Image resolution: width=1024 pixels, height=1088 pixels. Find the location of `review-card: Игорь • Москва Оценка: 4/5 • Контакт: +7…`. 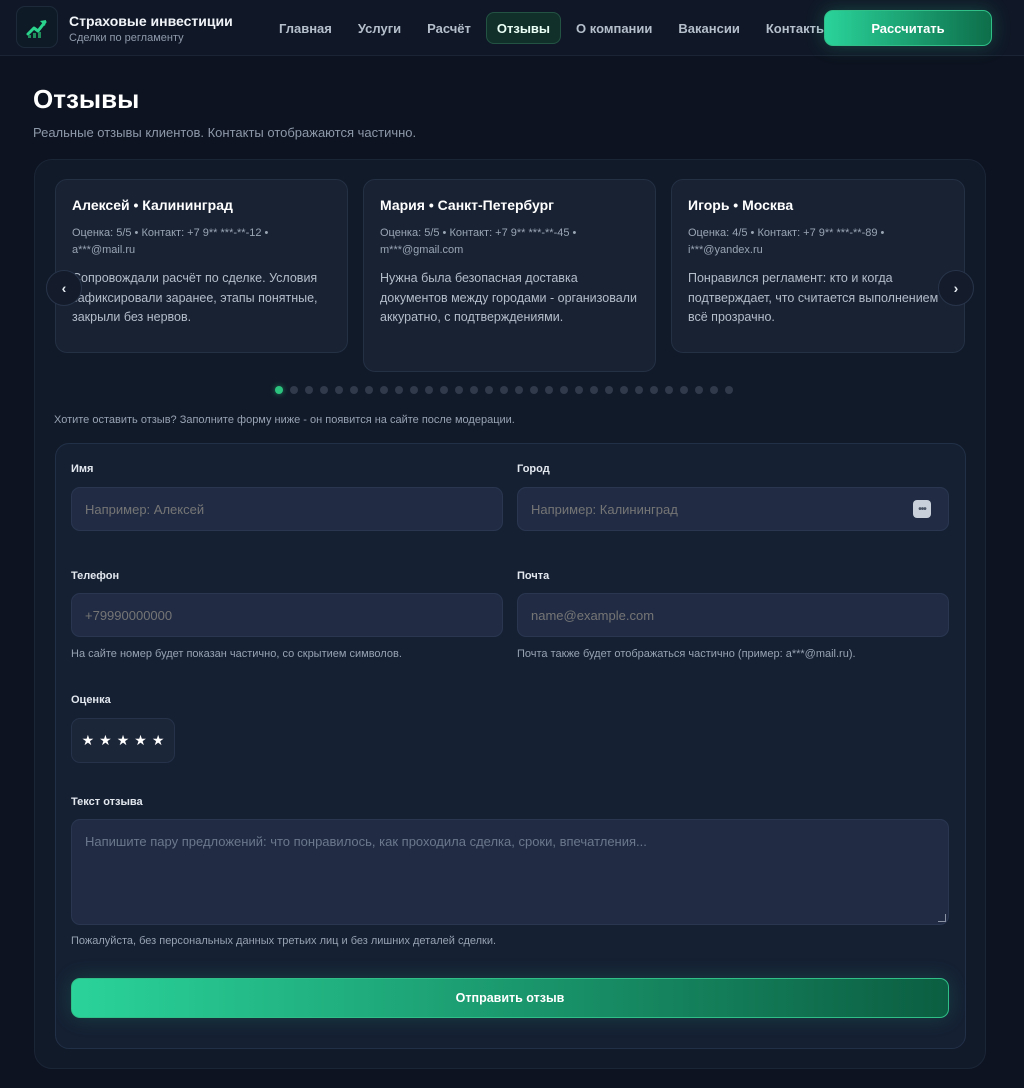

review-card: Игорь • Москва Оценка: 4/5 • Контакт: +7… is located at coordinates (818, 266).